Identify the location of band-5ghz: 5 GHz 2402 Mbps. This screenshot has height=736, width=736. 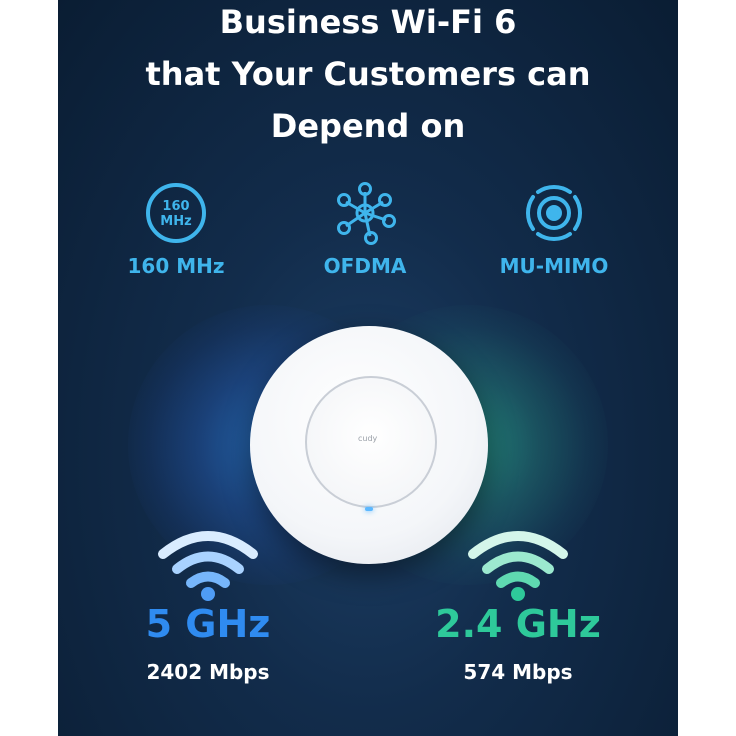
(208, 605).